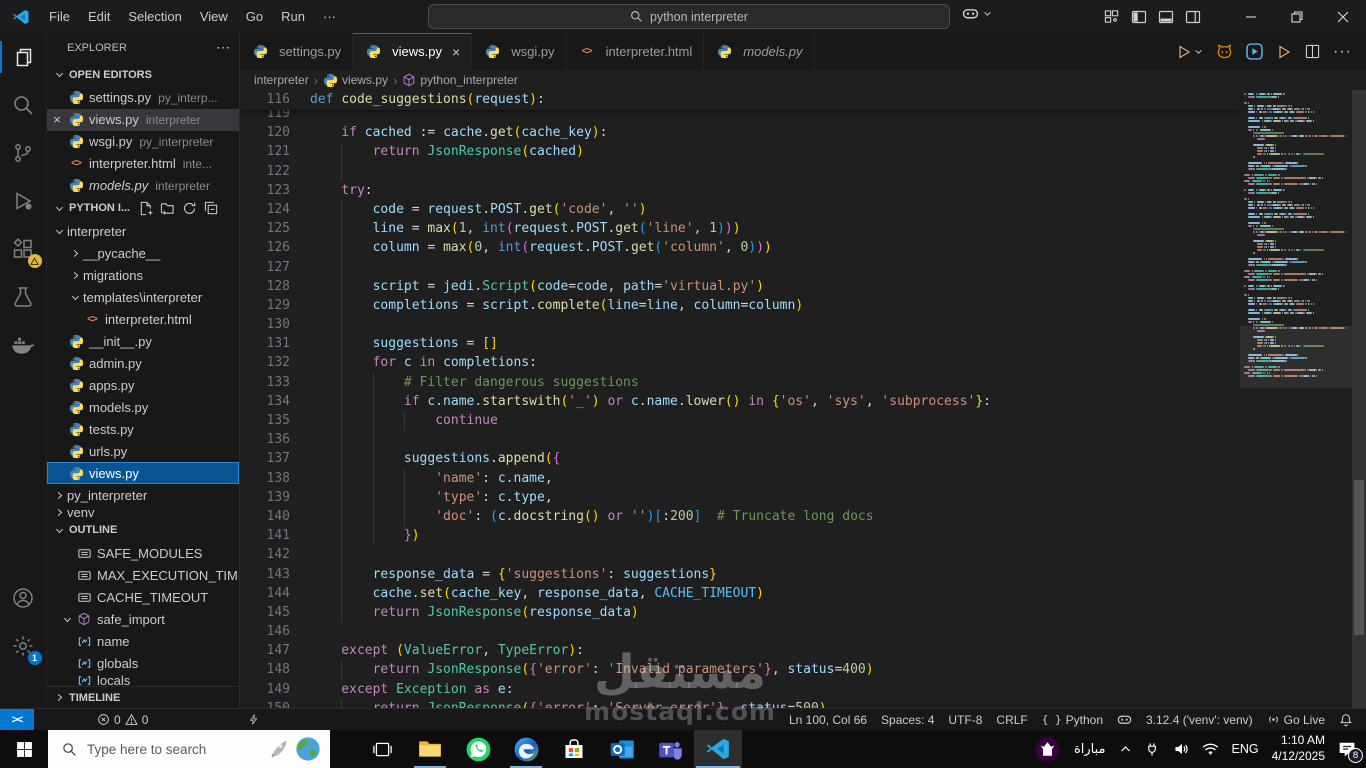  Describe the element at coordinates (1090, 749) in the screenshot. I see `sports-headline: مباراة` at that location.